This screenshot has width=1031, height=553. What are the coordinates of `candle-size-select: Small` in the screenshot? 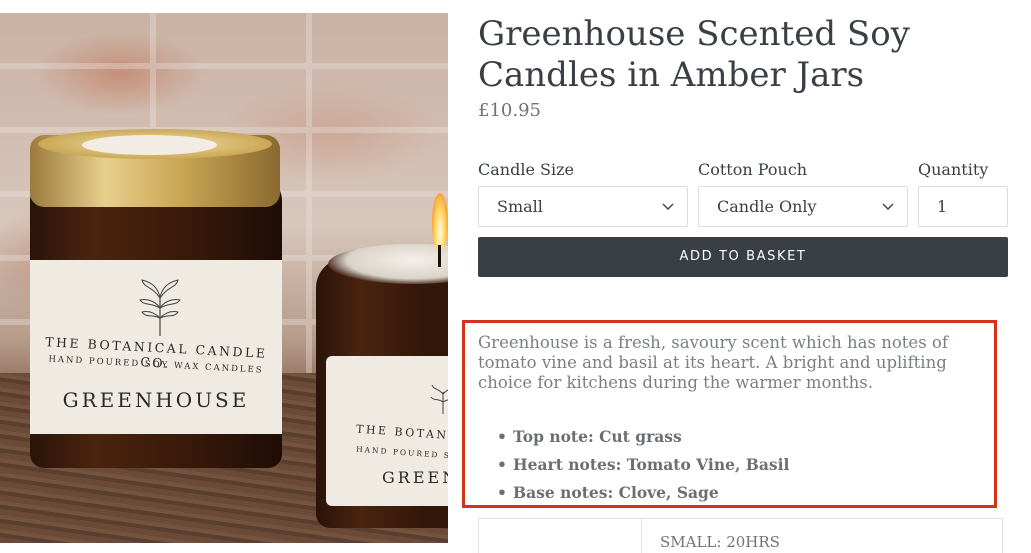 It's located at (583, 206).